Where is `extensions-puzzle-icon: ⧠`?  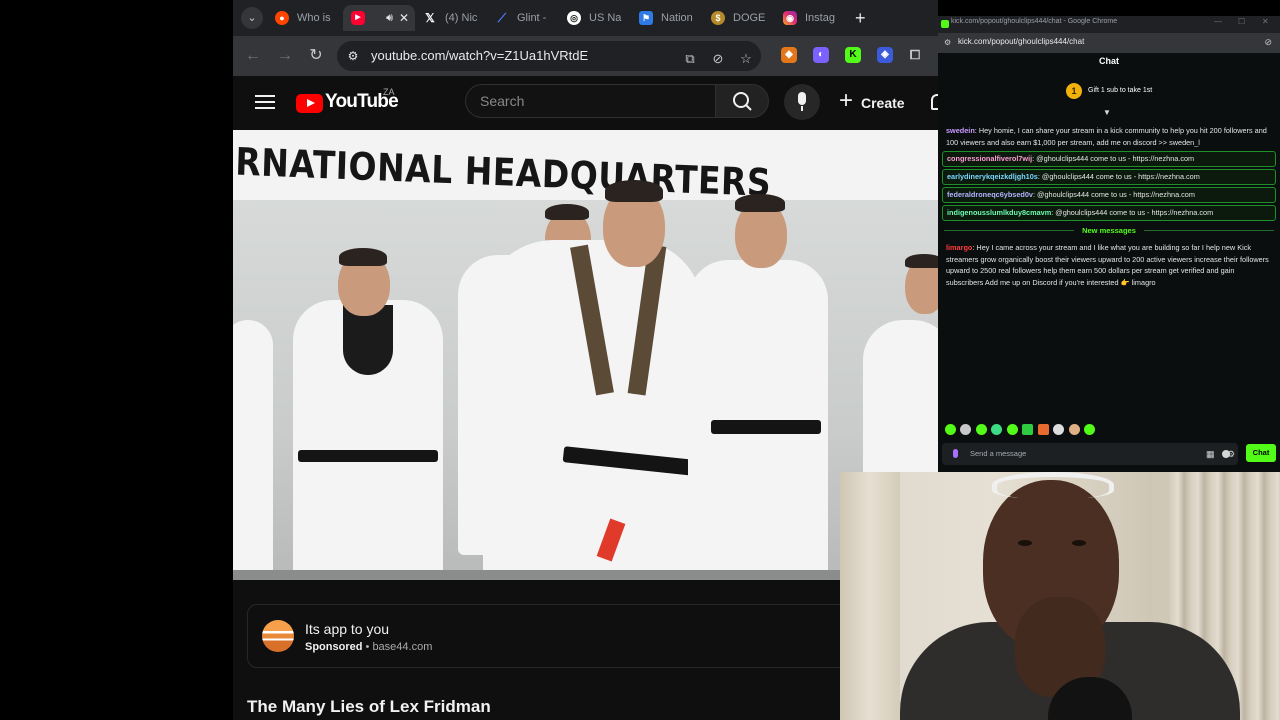 extensions-puzzle-icon: ⧠ is located at coordinates (915, 55).